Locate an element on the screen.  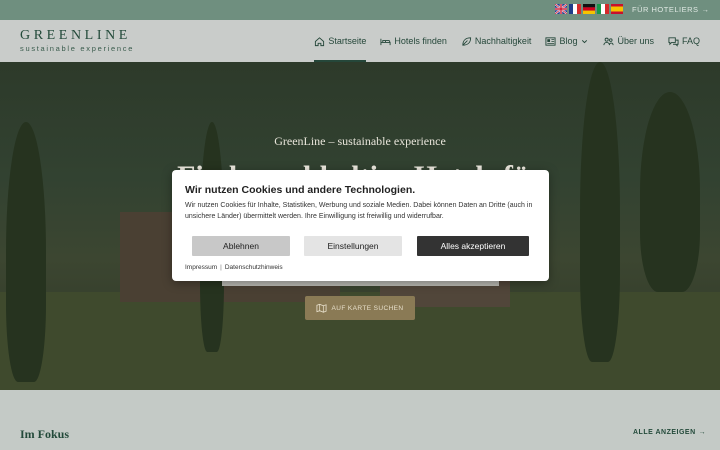
privacy-link: Datenschutzhinweis is located at coordinates (254, 267).